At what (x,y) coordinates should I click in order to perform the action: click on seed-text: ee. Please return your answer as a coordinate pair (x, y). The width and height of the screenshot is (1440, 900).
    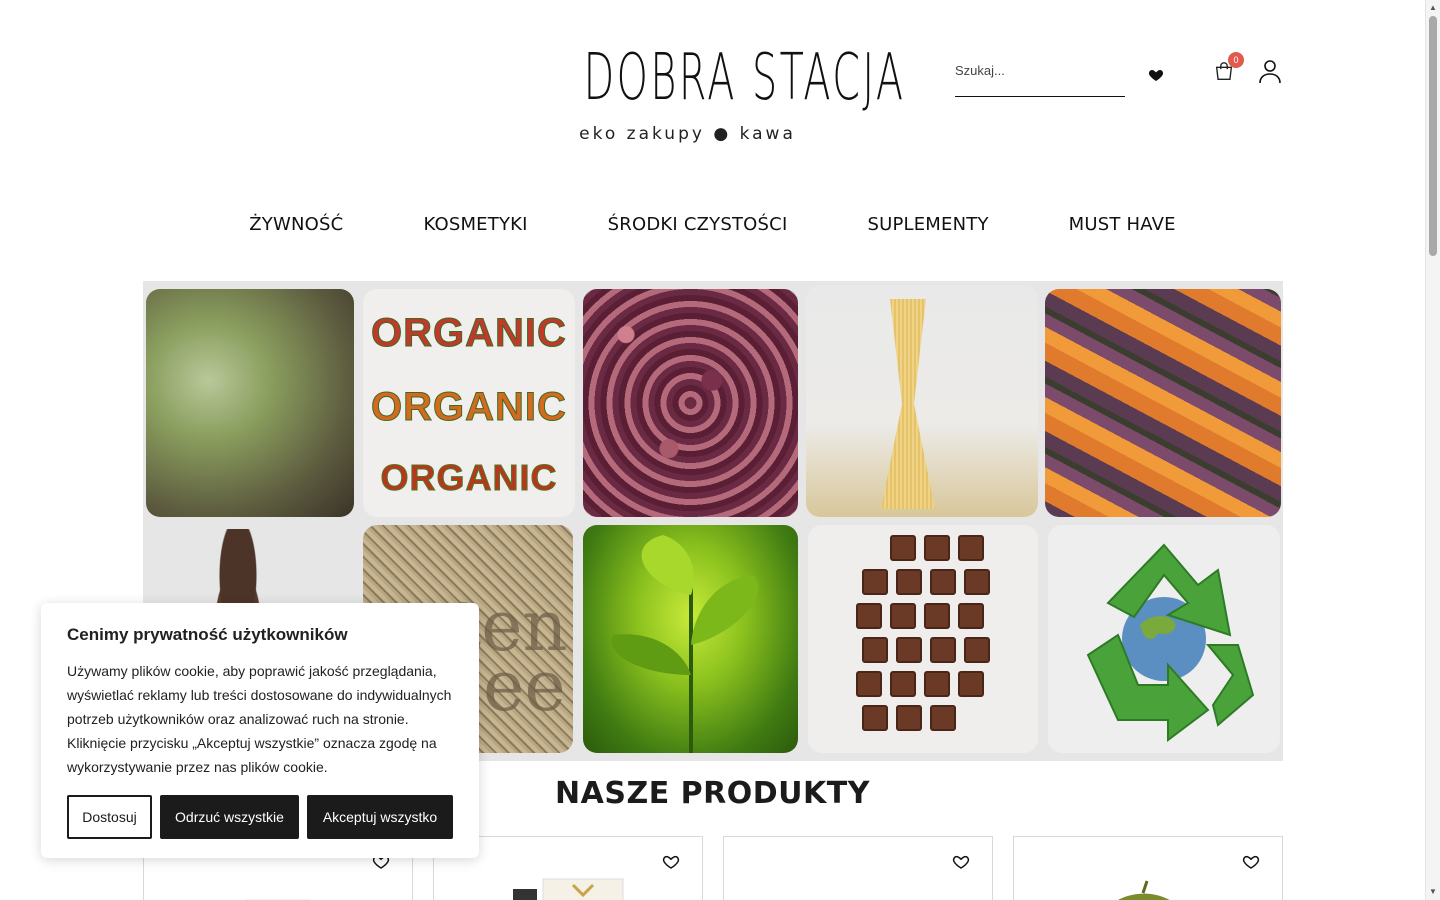
    Looking at the image, I should click on (524, 686).